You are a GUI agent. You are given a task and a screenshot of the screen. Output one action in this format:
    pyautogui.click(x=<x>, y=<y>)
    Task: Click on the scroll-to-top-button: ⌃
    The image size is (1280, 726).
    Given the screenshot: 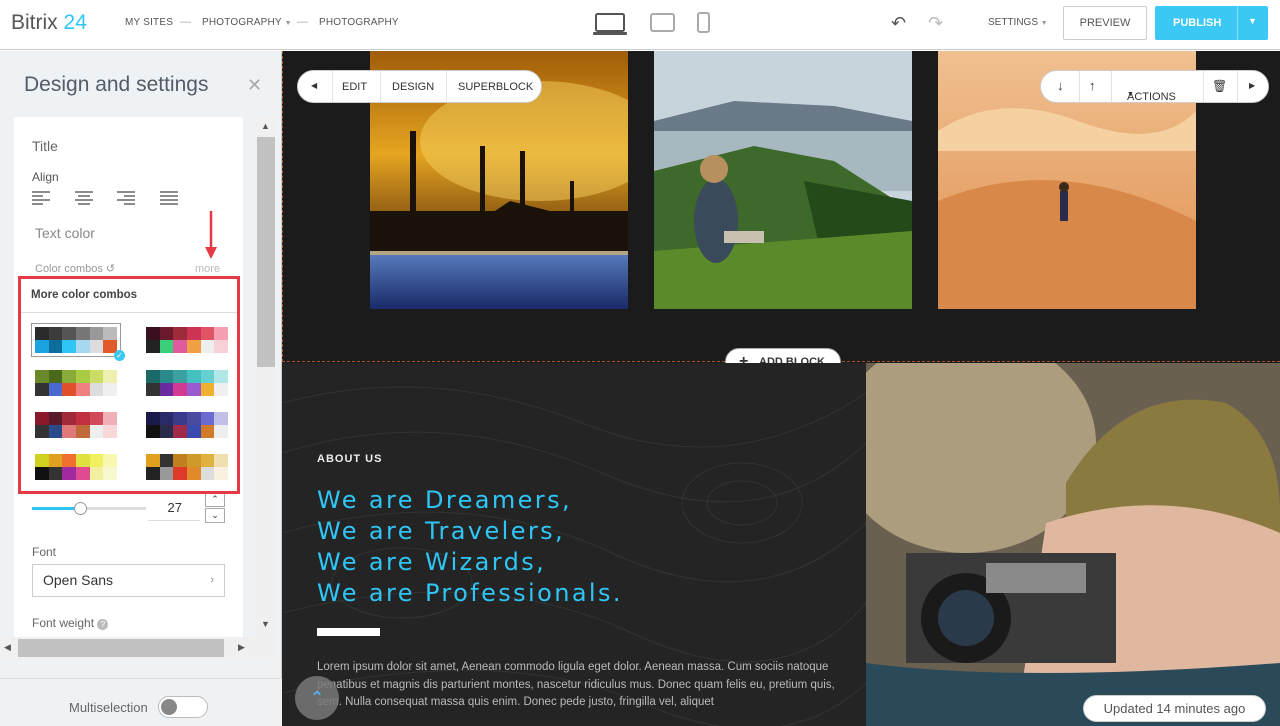 What is the action you would take?
    pyautogui.click(x=317, y=698)
    